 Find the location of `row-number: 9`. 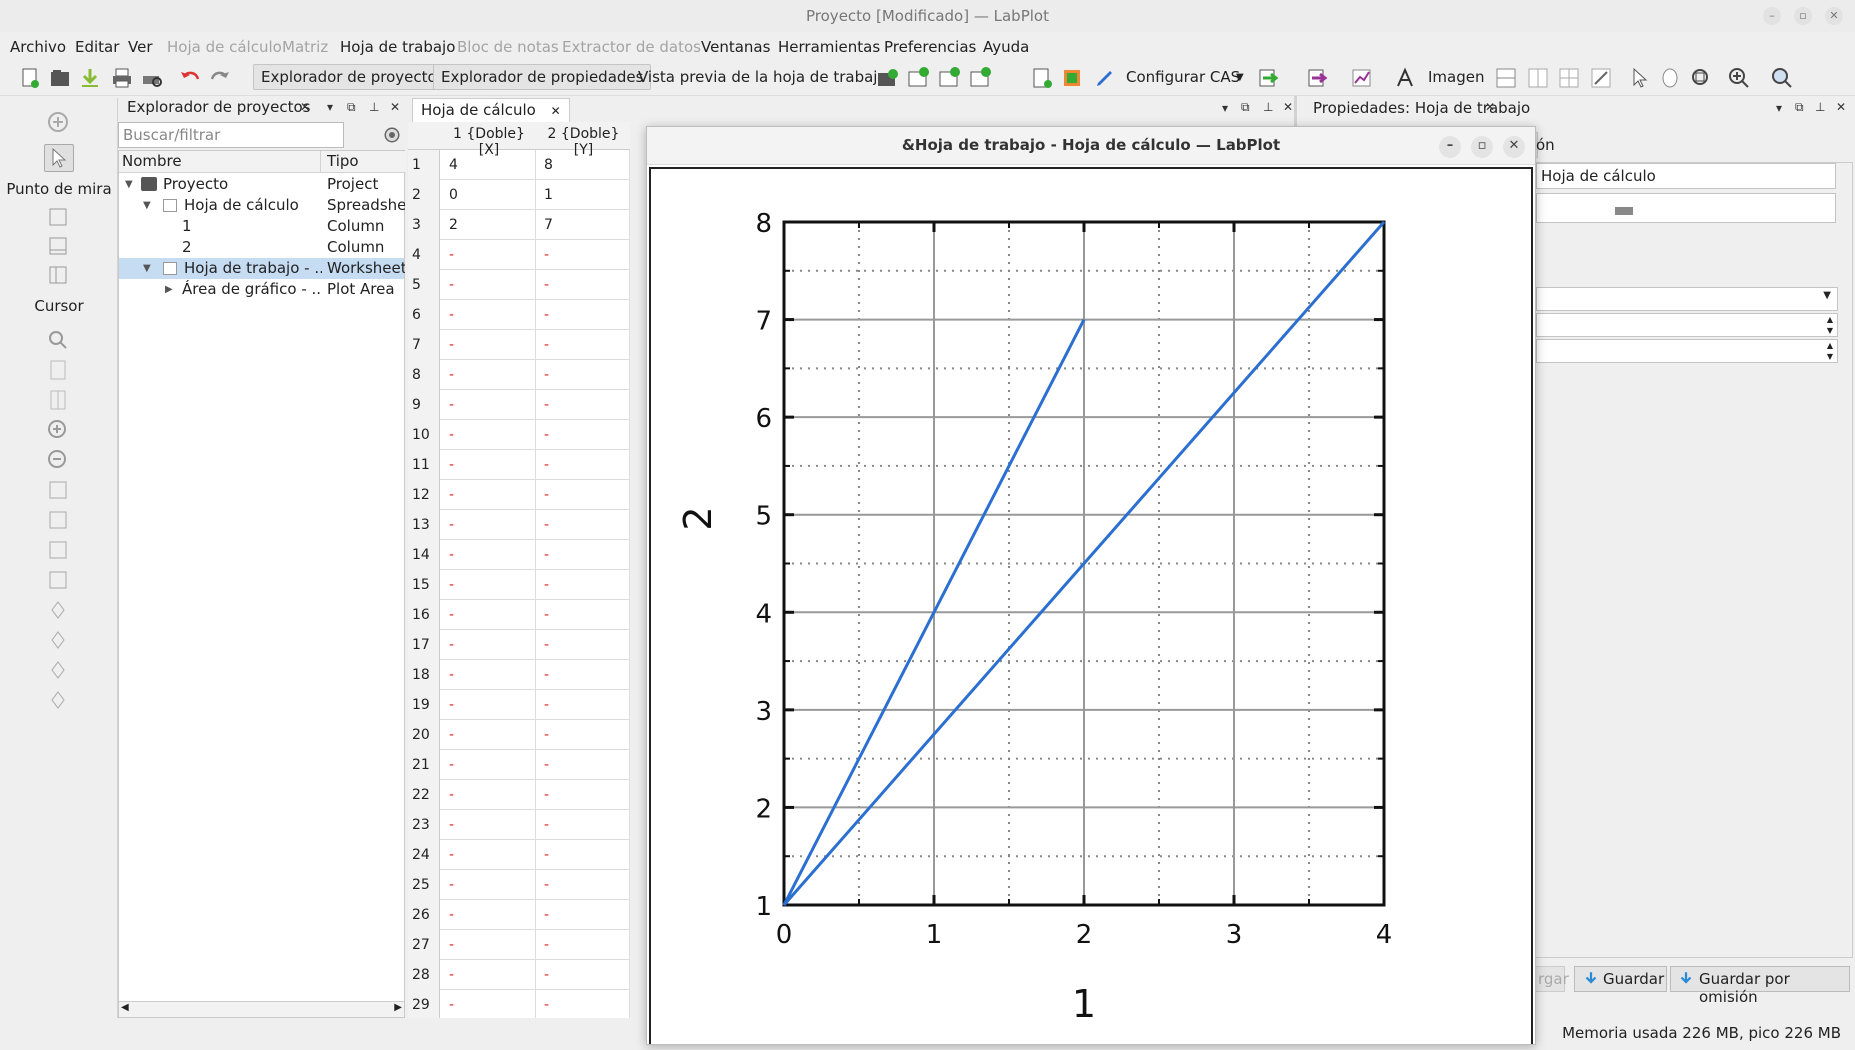

row-number: 9 is located at coordinates (424, 405).